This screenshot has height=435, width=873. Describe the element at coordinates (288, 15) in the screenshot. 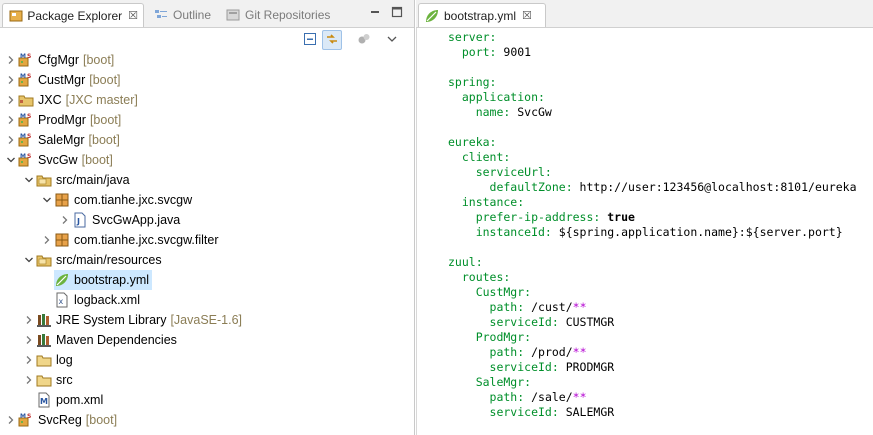

I see `tab-label: Git Repositories` at that location.